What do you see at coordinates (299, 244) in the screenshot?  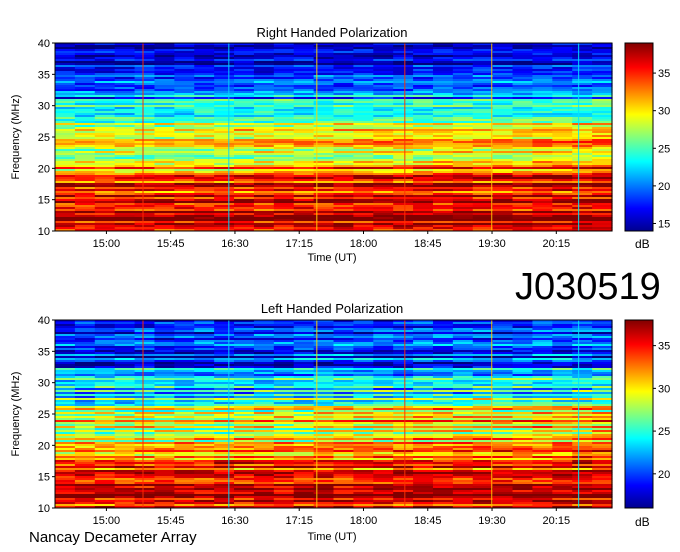 I see `x-tick-label: 17:15` at bounding box center [299, 244].